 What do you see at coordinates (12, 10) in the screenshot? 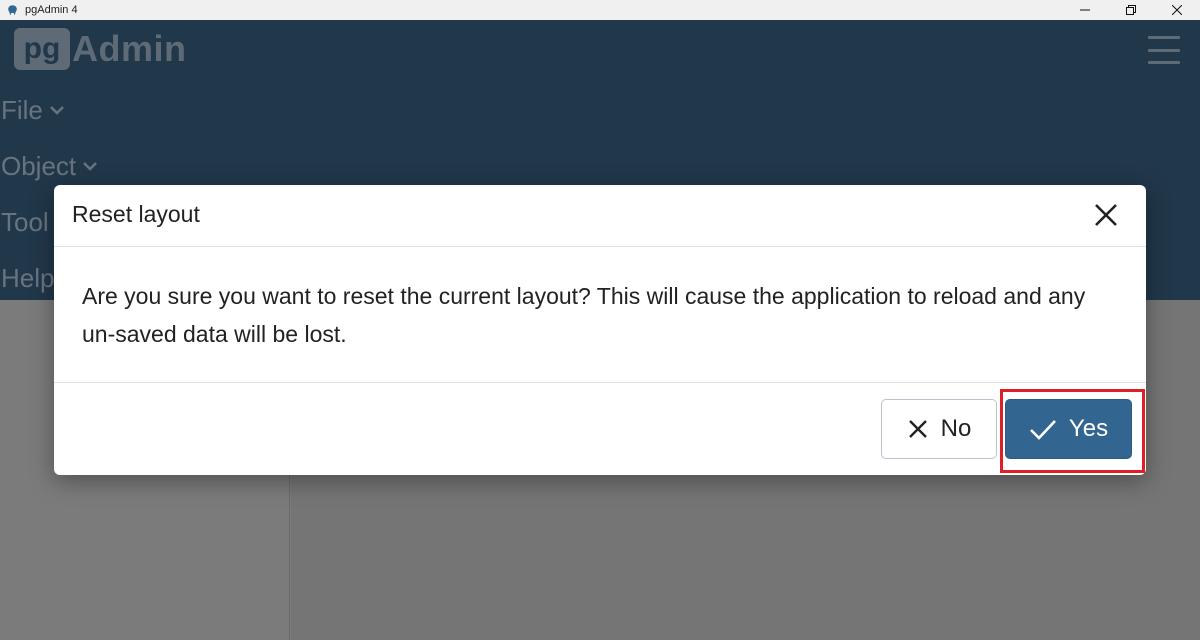
I see `elephant-icon` at bounding box center [12, 10].